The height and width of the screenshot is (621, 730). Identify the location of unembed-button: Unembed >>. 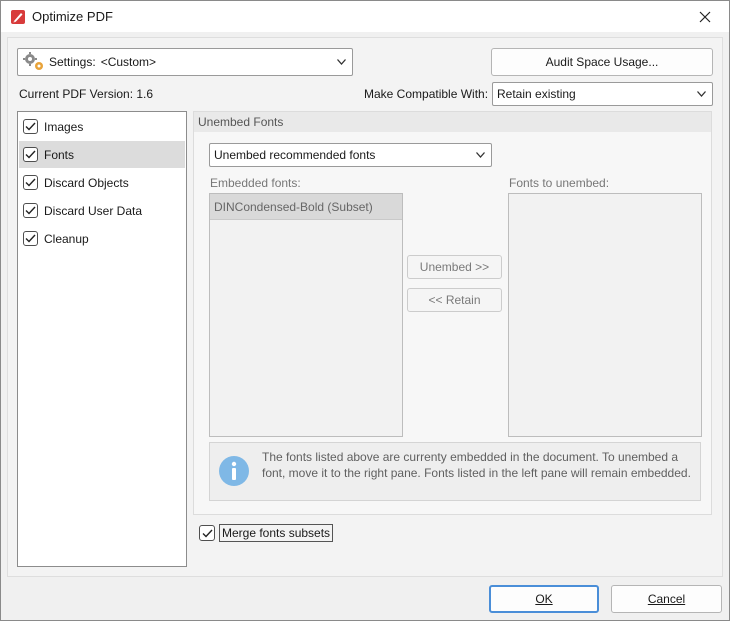
(454, 267).